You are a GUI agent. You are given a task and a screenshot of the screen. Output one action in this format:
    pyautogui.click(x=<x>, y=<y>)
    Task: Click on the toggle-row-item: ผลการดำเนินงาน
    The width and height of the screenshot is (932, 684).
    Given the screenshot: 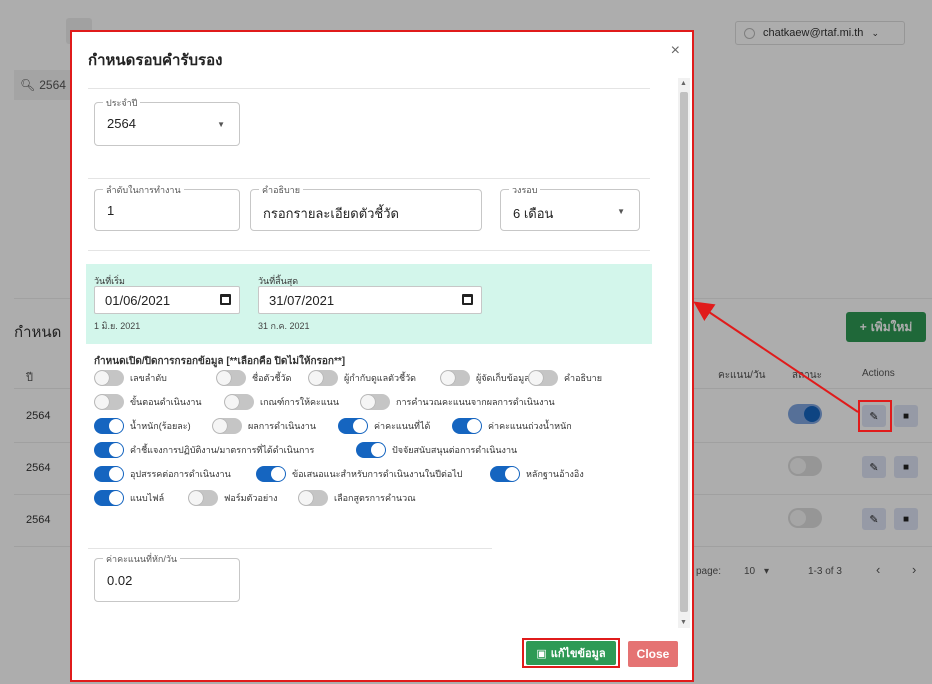 What is the action you would take?
    pyautogui.click(x=264, y=426)
    